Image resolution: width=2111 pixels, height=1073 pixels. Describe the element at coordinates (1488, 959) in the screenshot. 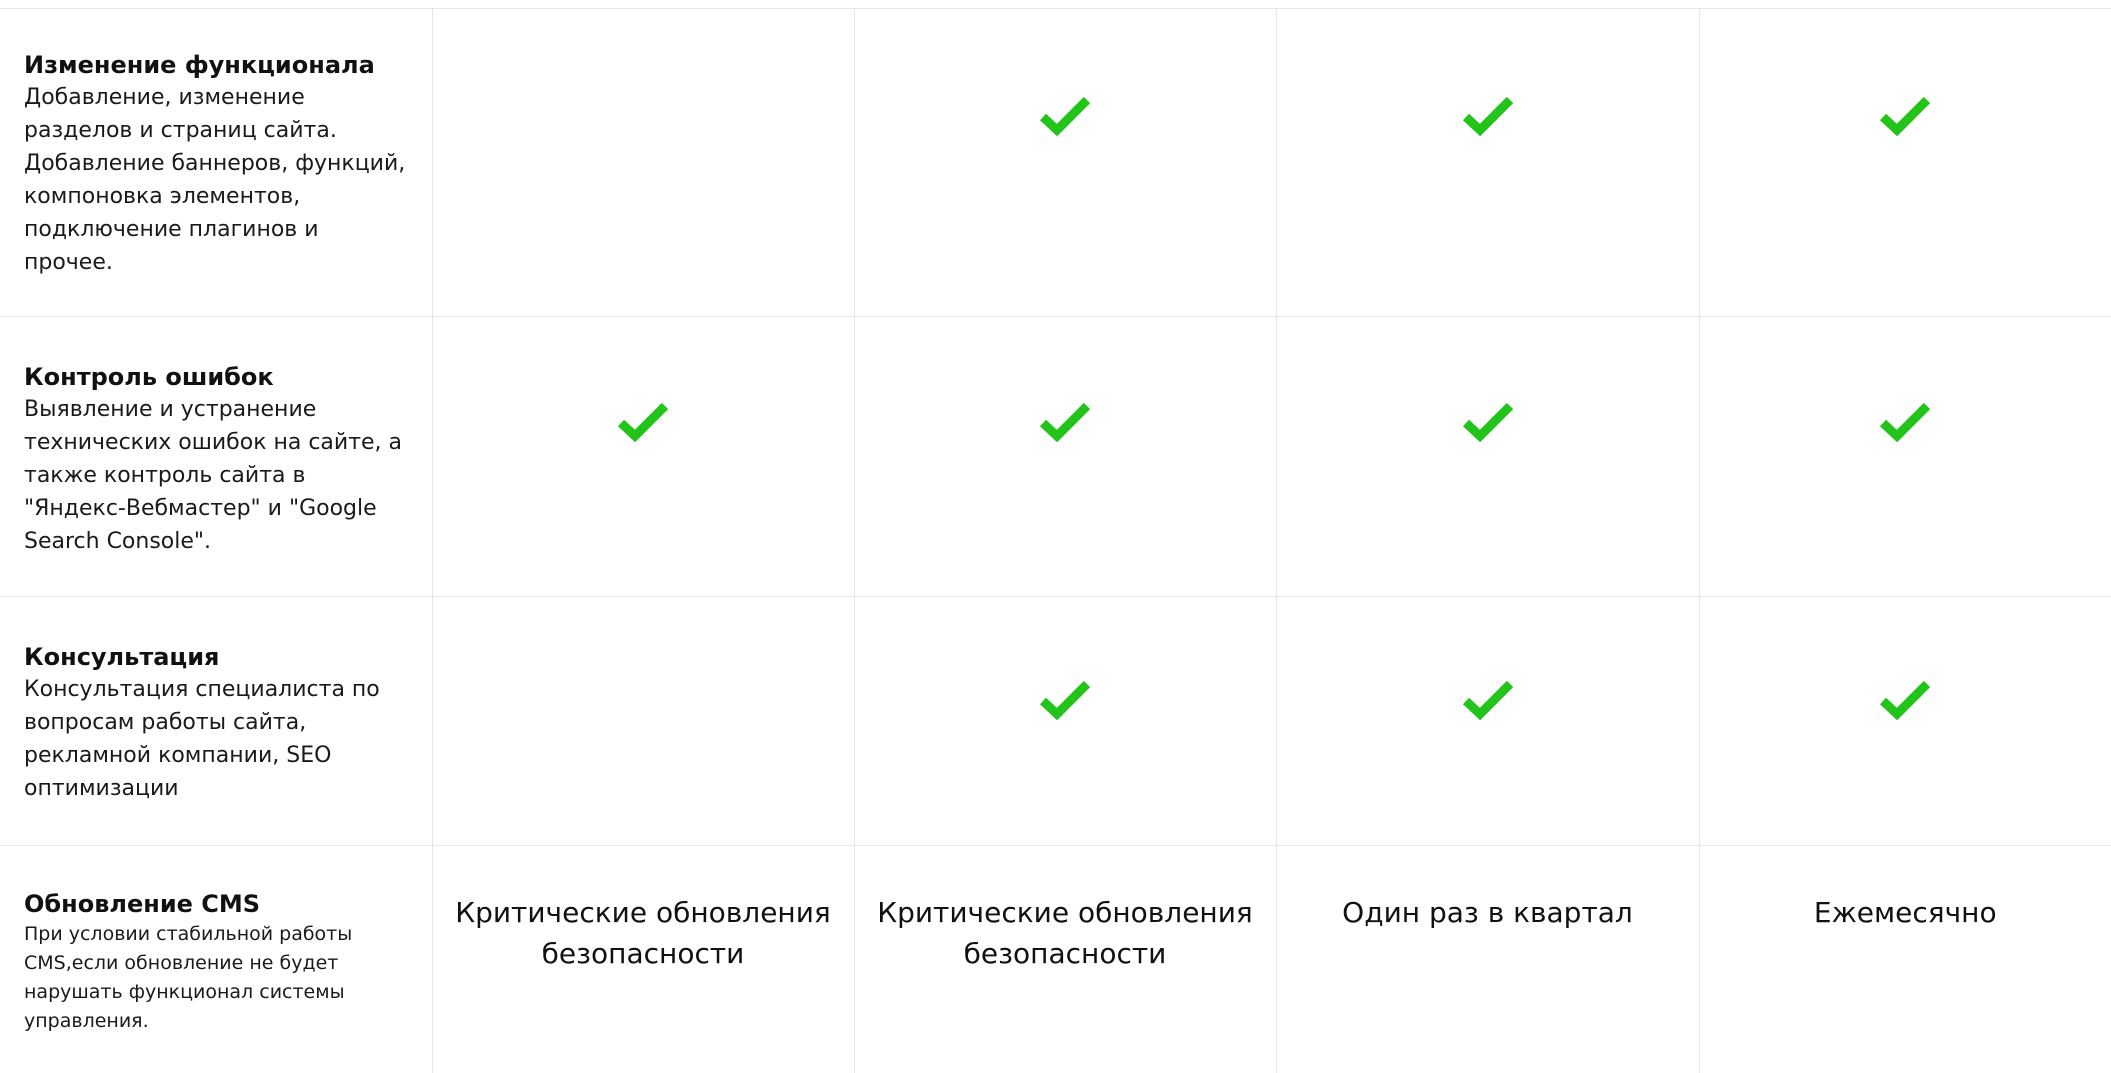

I see `plan-cell: Один раз в квартал` at that location.